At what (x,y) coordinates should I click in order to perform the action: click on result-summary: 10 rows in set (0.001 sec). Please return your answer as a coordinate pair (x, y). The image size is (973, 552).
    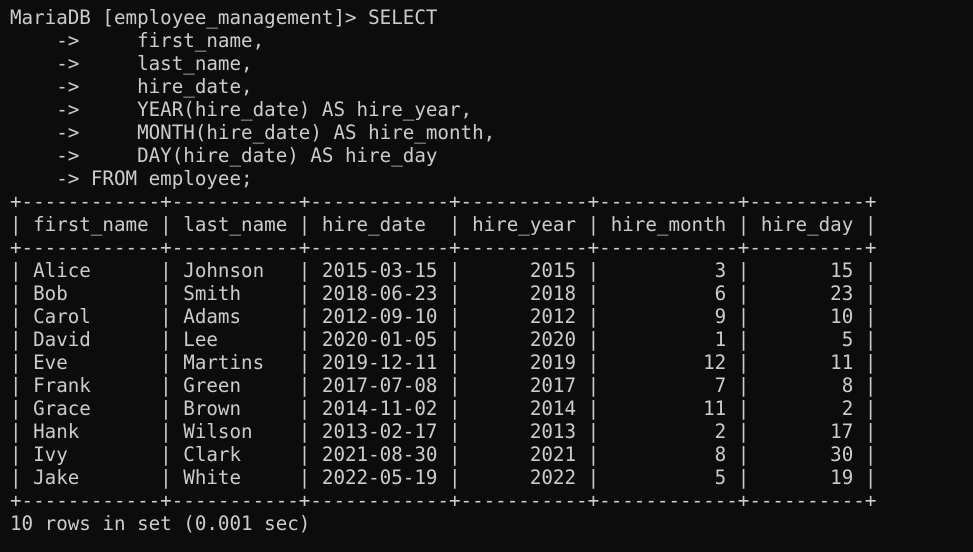
    Looking at the image, I should click on (160, 523).